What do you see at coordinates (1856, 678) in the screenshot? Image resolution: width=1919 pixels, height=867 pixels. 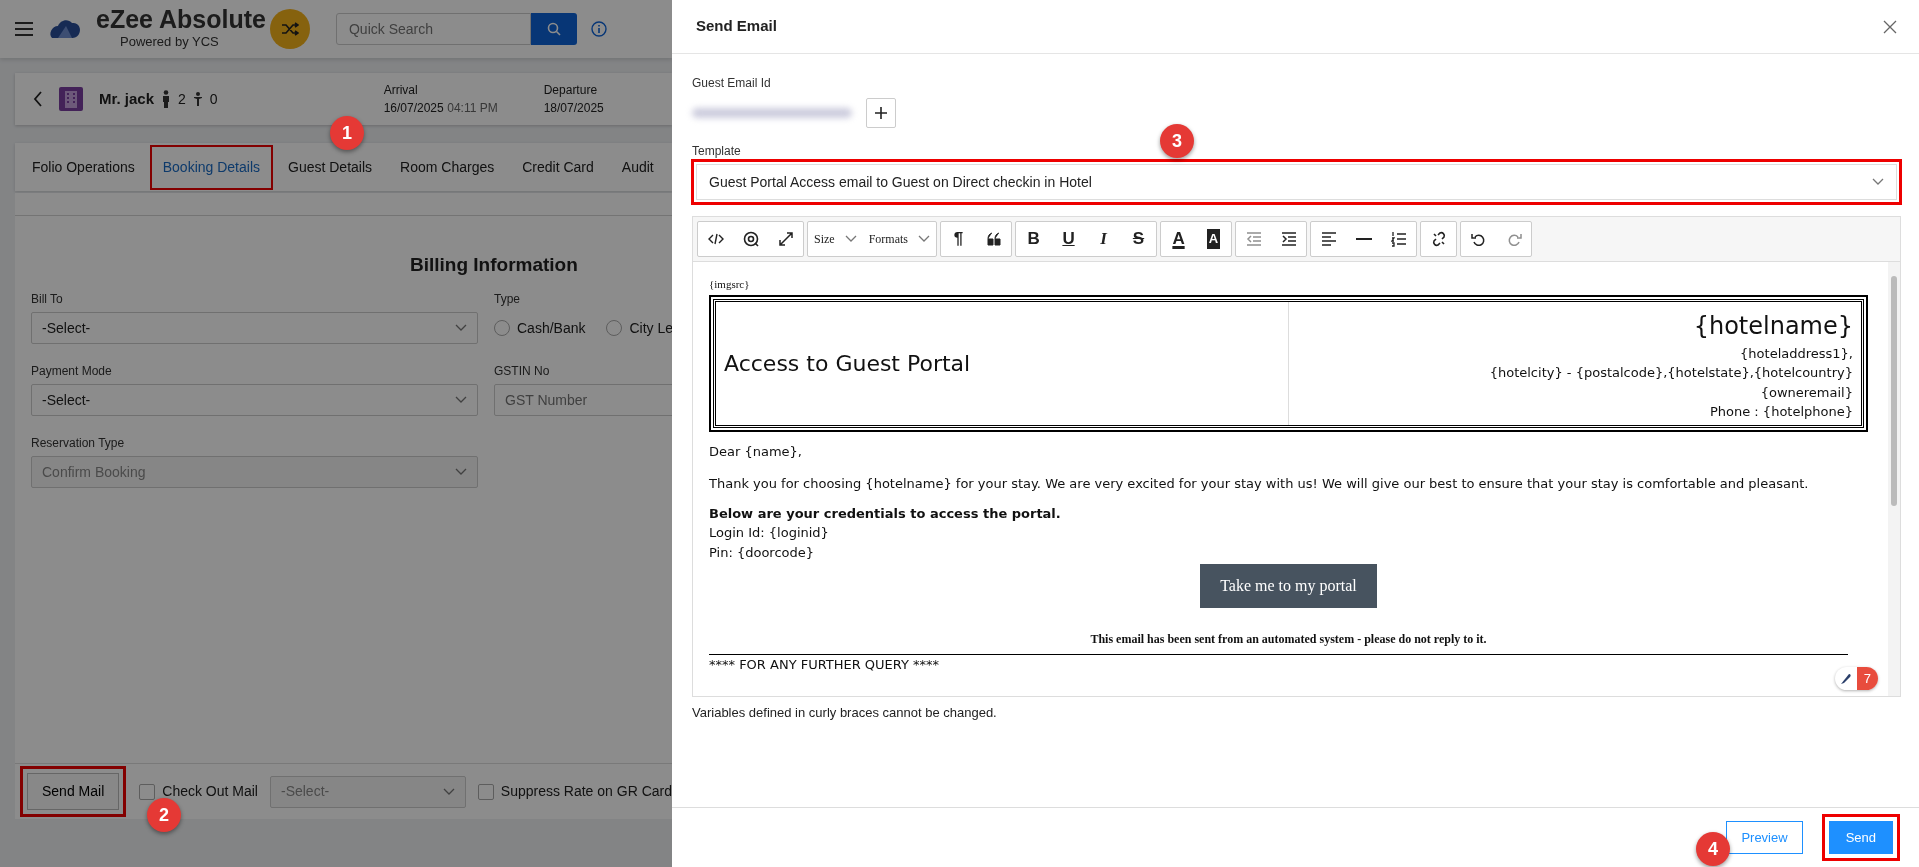 I see `issue-counter: 7` at bounding box center [1856, 678].